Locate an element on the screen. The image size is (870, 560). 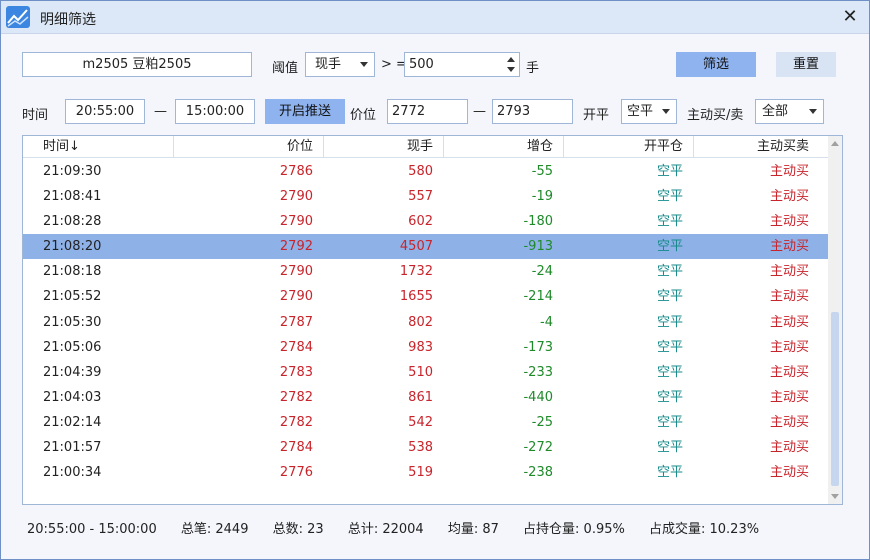
cell-time: 21:04:39 is located at coordinates (72, 372).